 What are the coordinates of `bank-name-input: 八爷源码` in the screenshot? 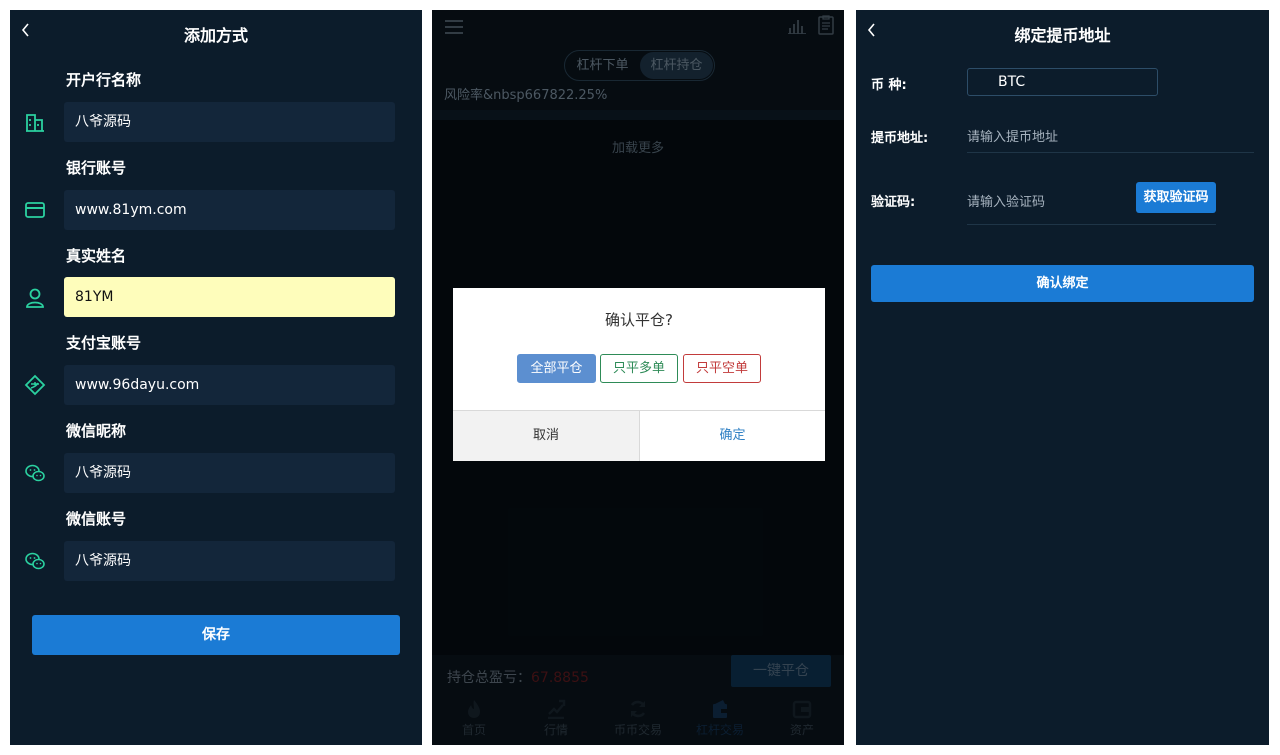 It's located at (229, 122).